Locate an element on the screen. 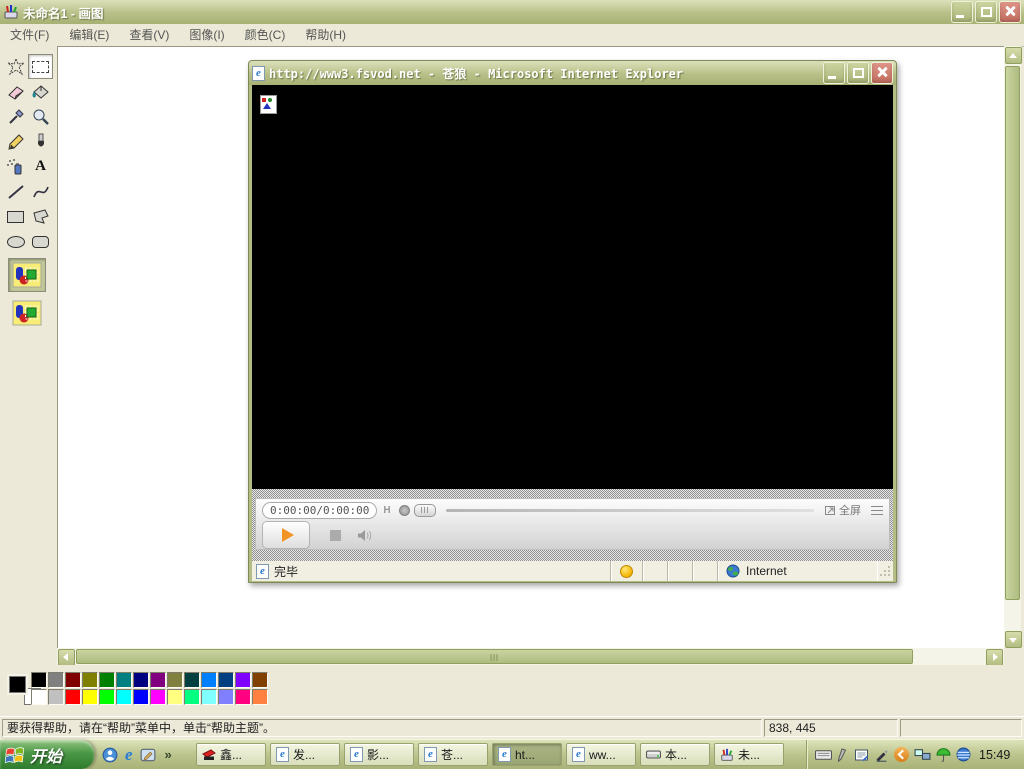  network-tray-icon is located at coordinates (922, 754).